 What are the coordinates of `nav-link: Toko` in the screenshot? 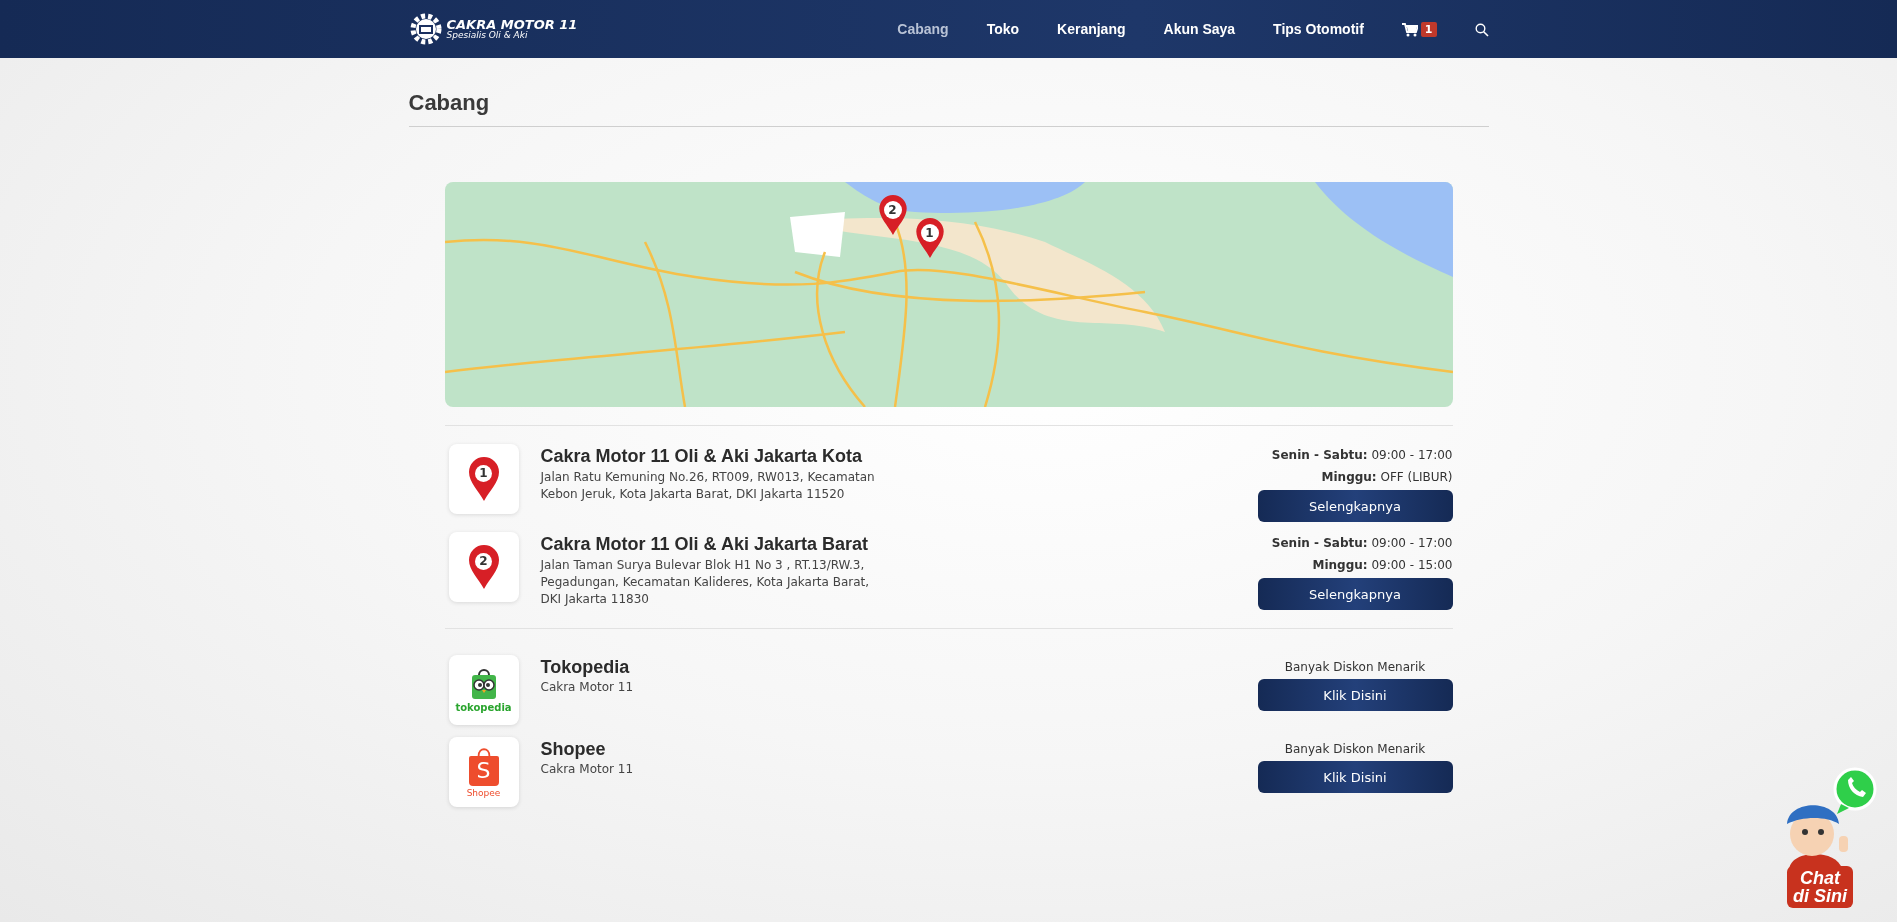 It's located at (1003, 29).